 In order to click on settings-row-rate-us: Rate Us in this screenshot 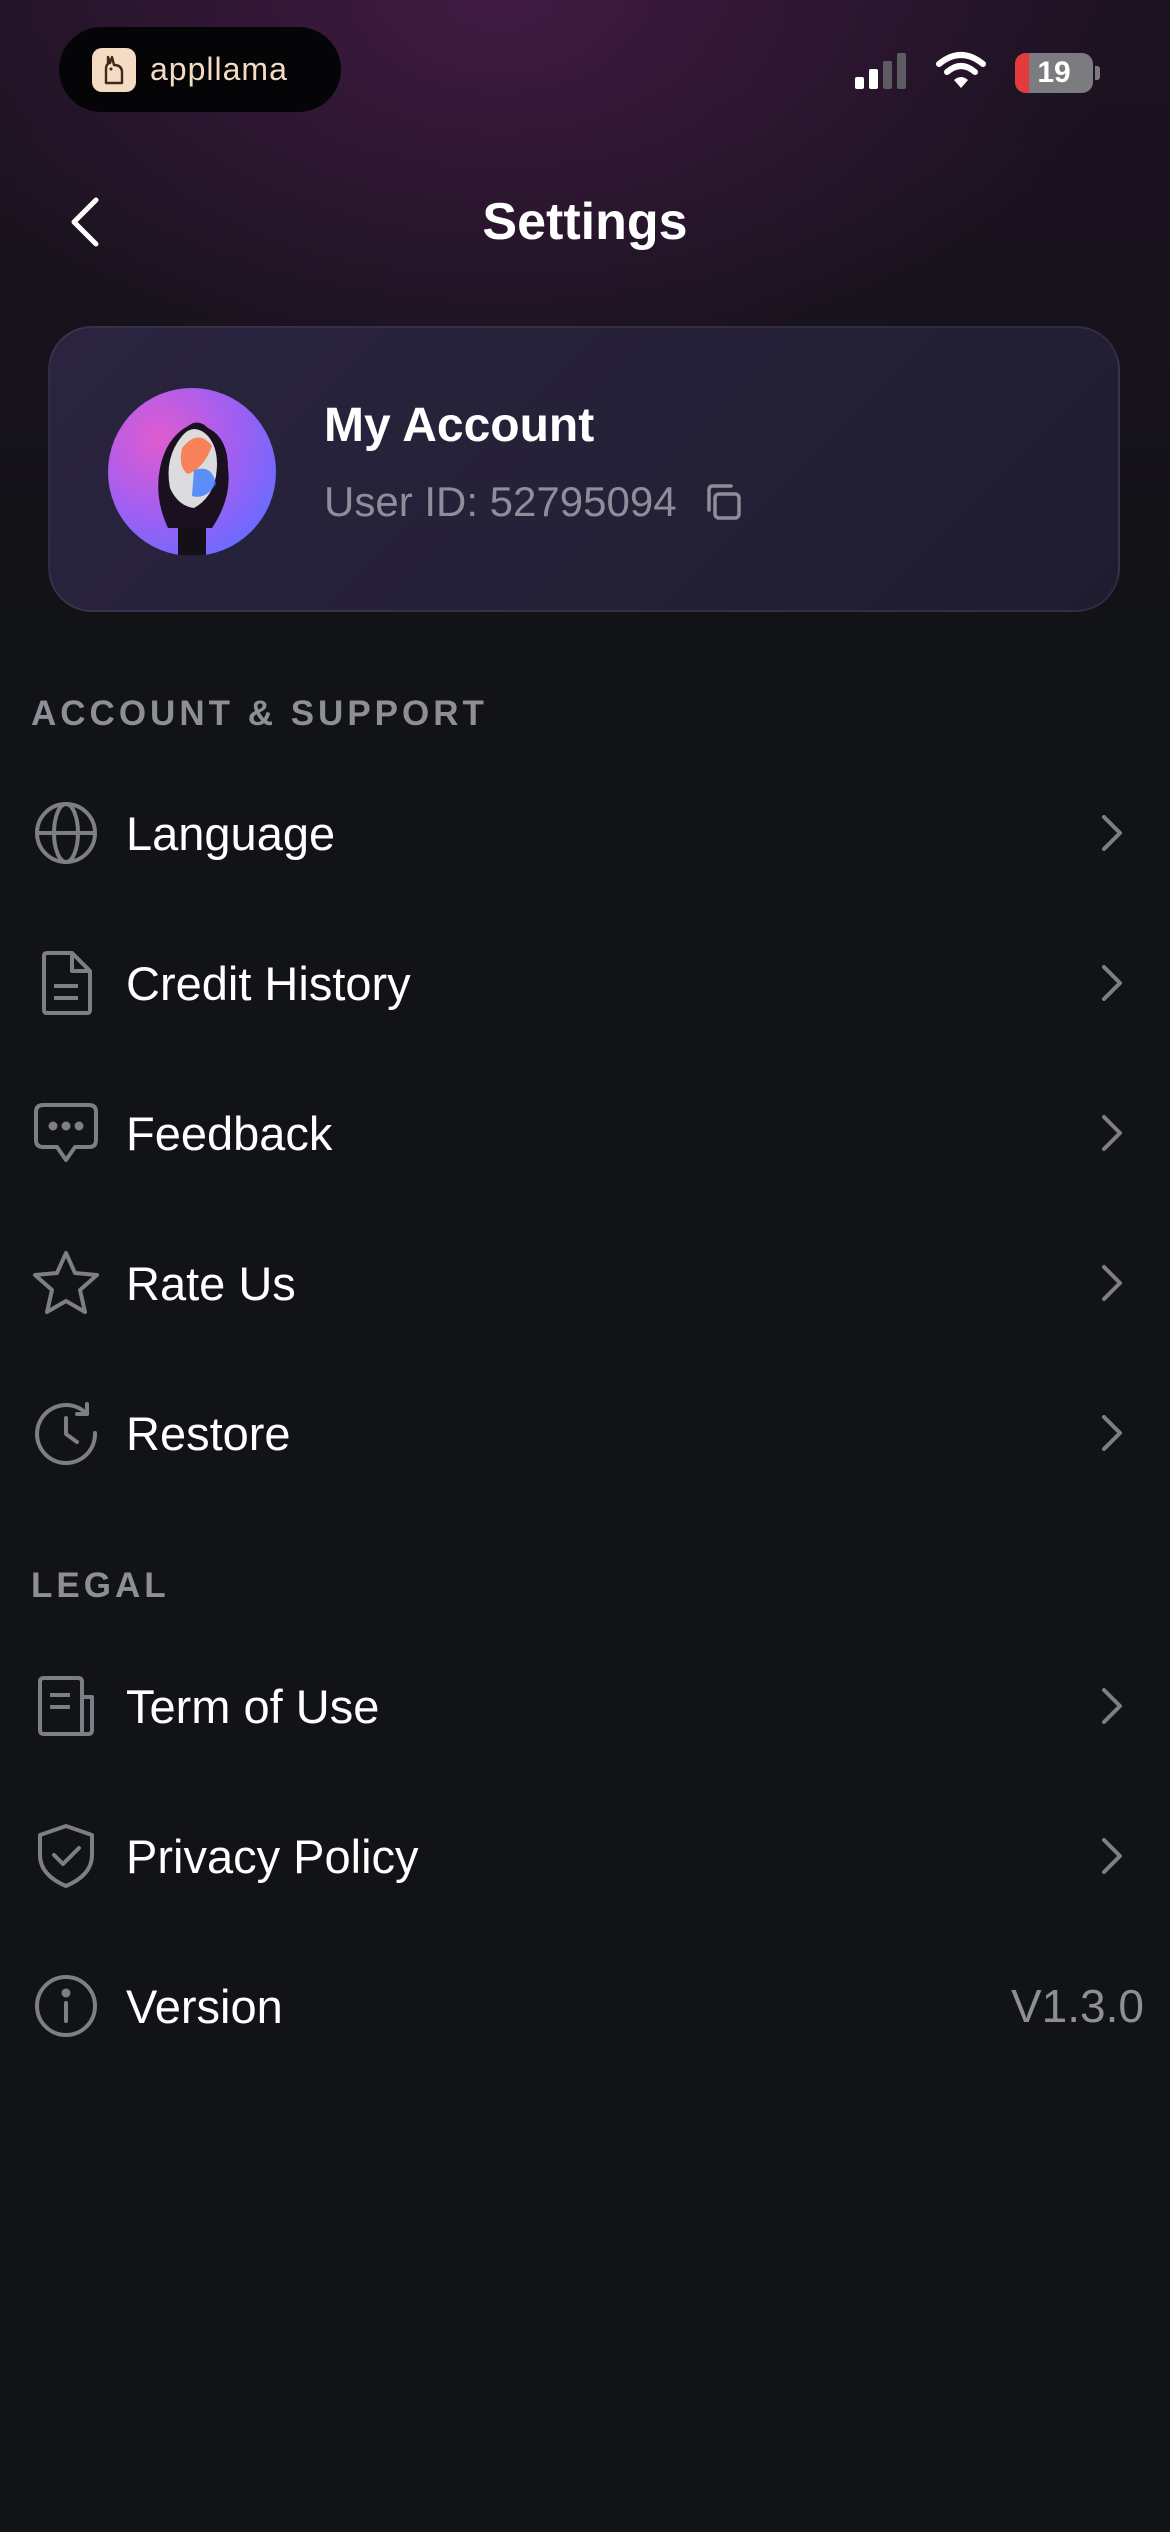, I will do `click(585, 1283)`.